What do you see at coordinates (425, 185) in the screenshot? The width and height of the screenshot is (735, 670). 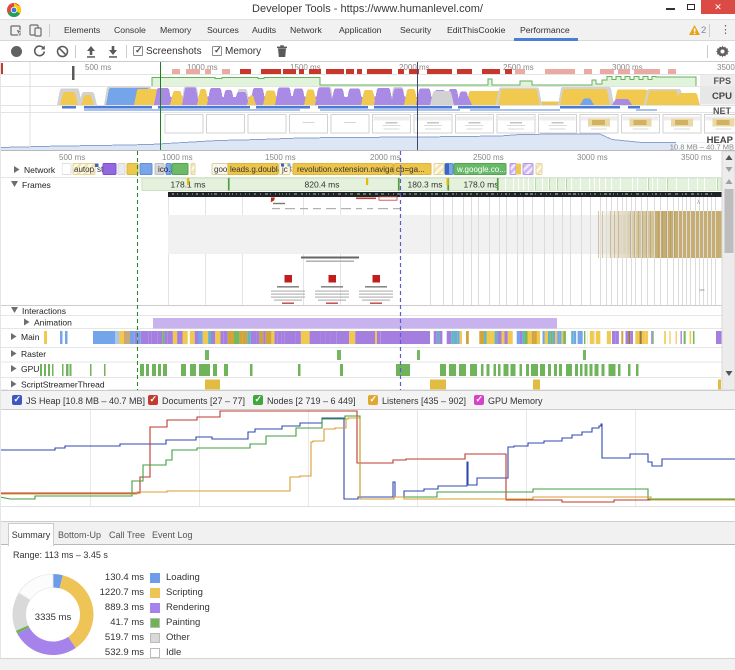 I see `svg-text: 180.3 ms` at bounding box center [425, 185].